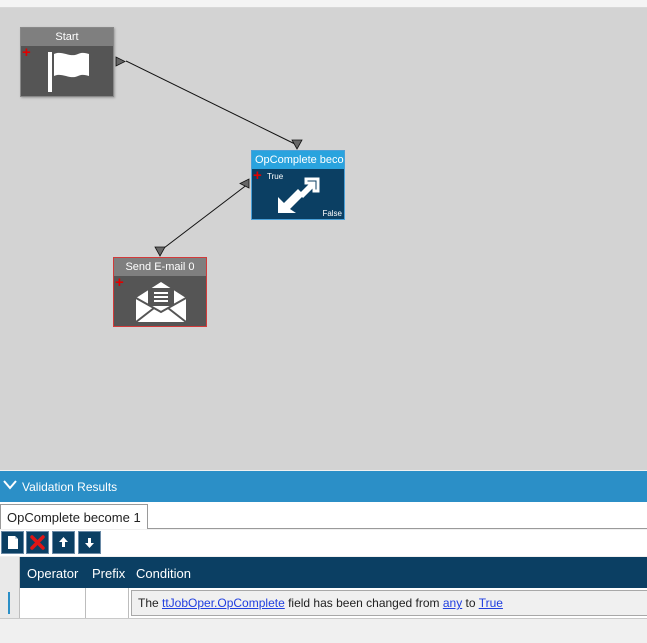 The image size is (647, 643). I want to click on new-document-icon, so click(13, 542).